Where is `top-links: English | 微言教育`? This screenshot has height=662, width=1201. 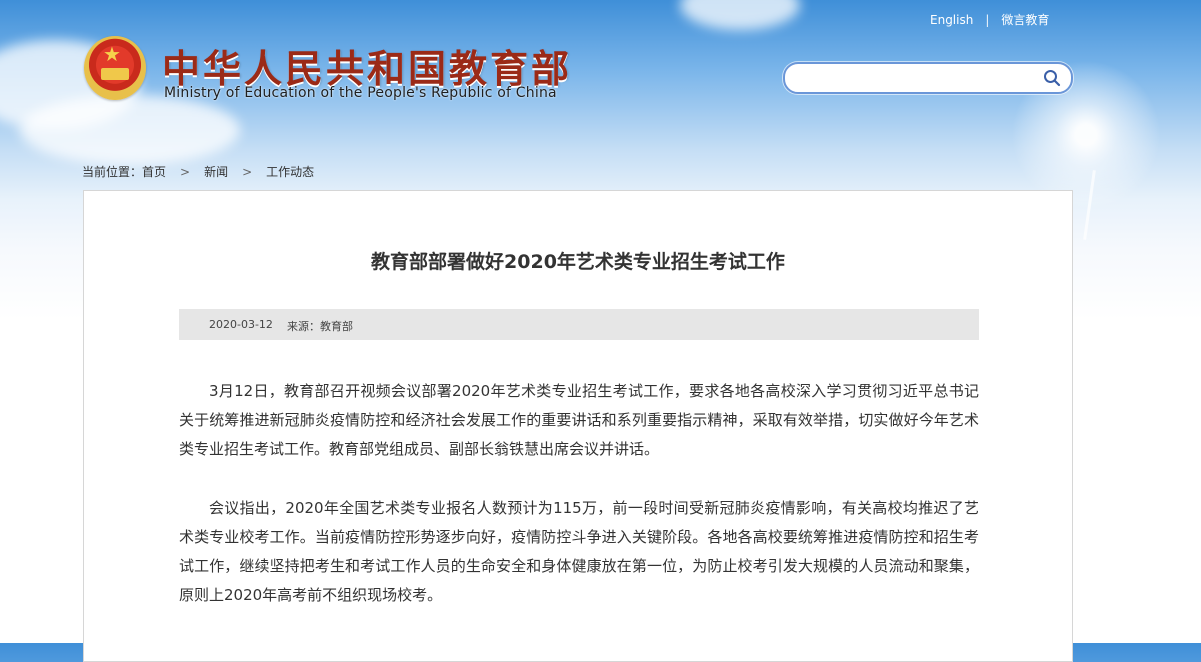 top-links: English | 微言教育 is located at coordinates (989, 19).